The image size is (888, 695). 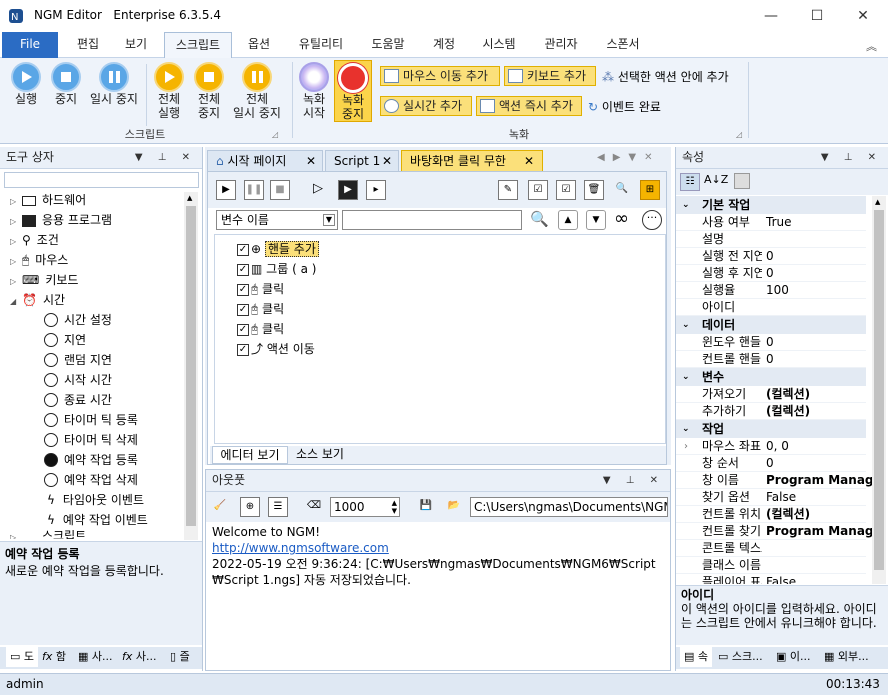 I want to click on maximize-button: ☐, so click(x=817, y=16).